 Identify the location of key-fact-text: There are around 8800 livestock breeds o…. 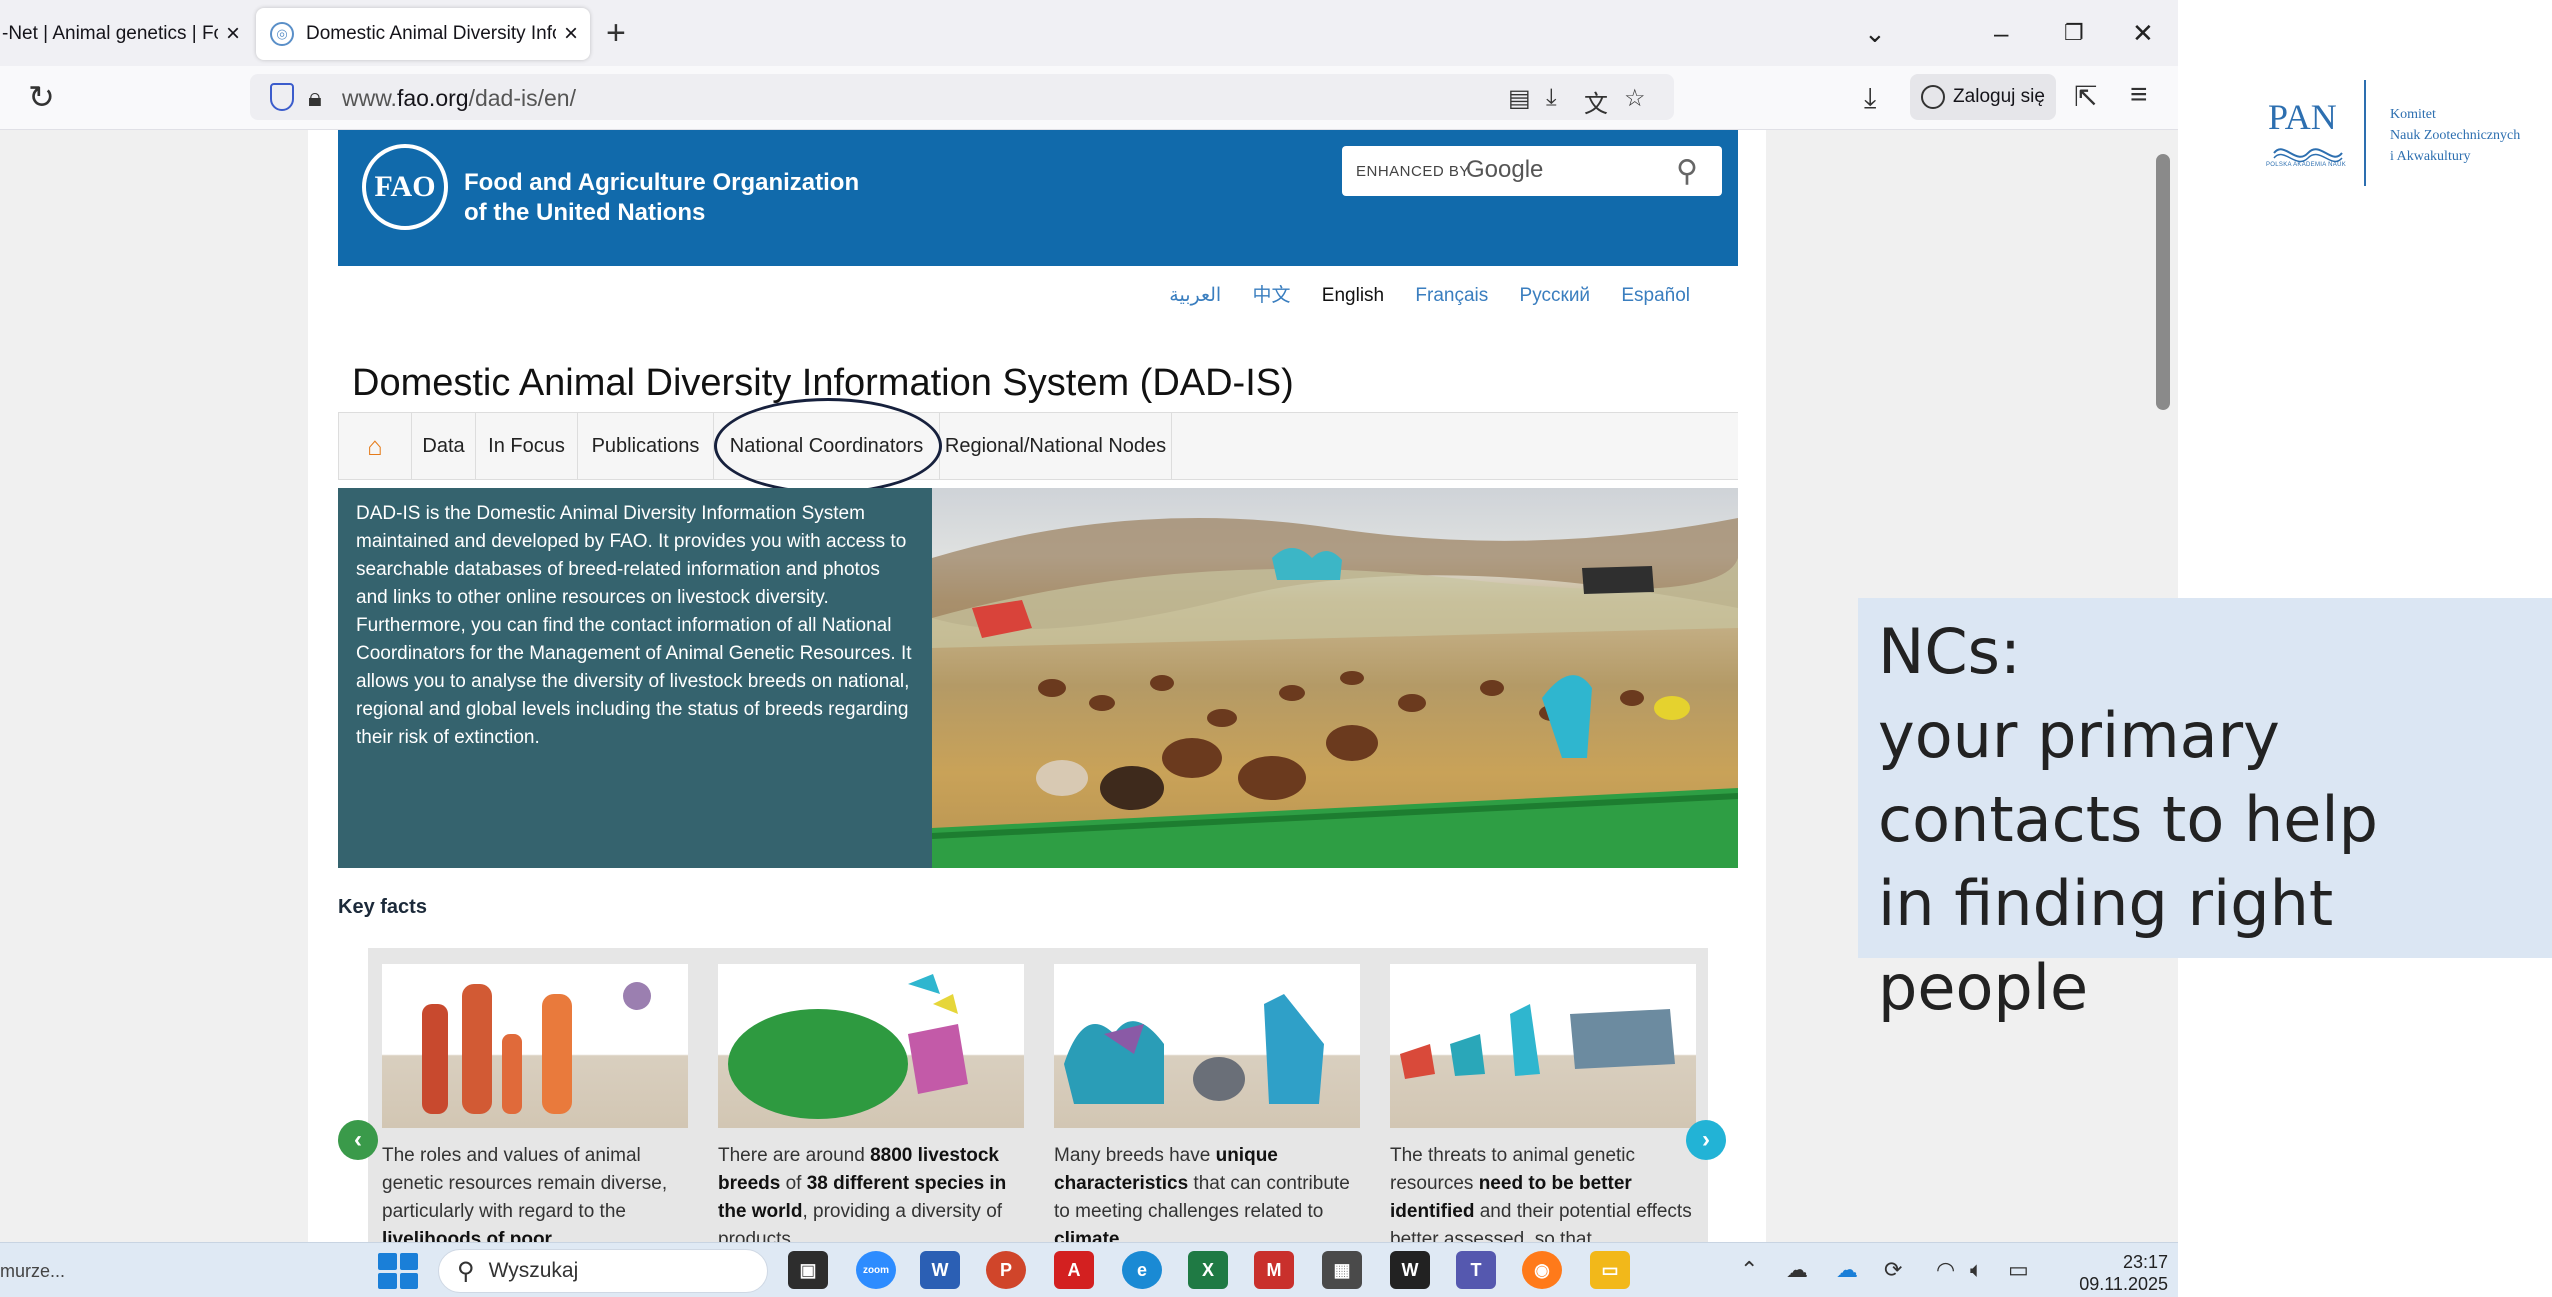
(871, 1192).